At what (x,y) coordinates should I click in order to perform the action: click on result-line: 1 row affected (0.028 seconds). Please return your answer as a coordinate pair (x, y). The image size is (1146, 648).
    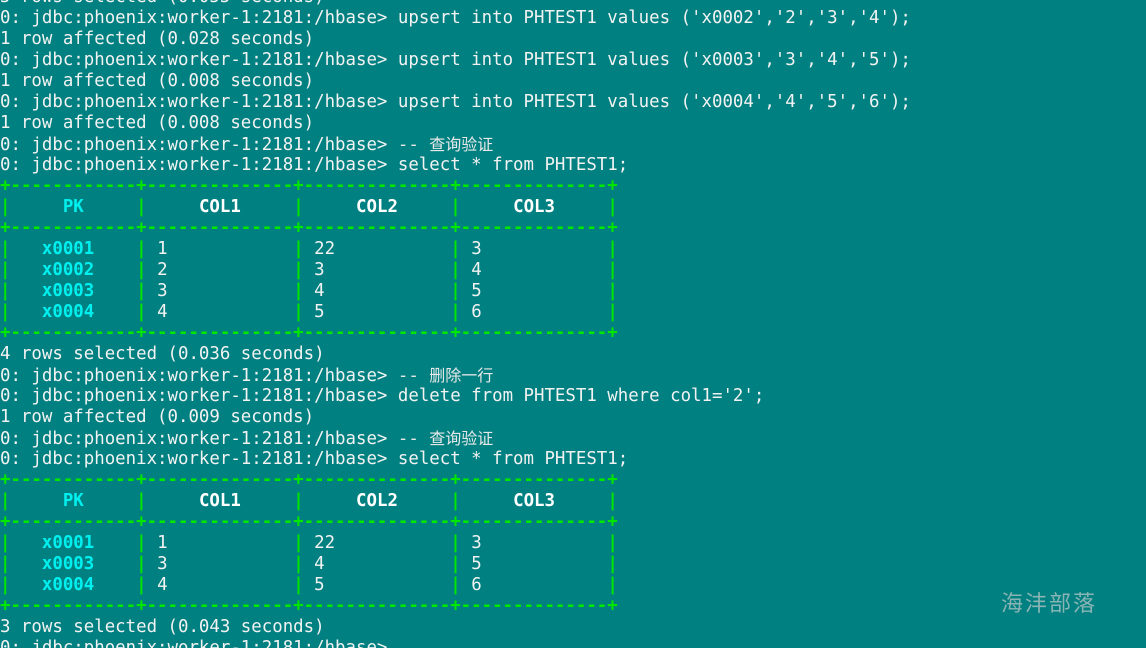
    Looking at the image, I should click on (573, 39).